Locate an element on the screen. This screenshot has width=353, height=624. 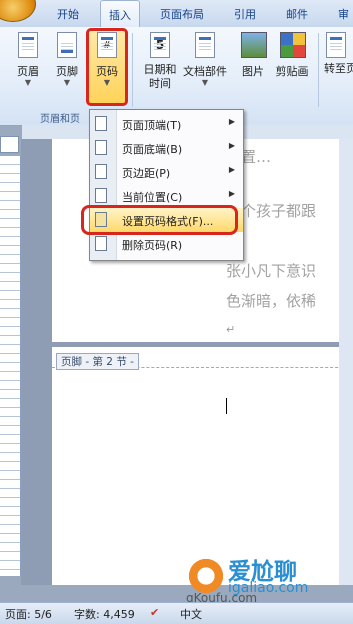
tab-review: 审 is located at coordinates (343, 14).